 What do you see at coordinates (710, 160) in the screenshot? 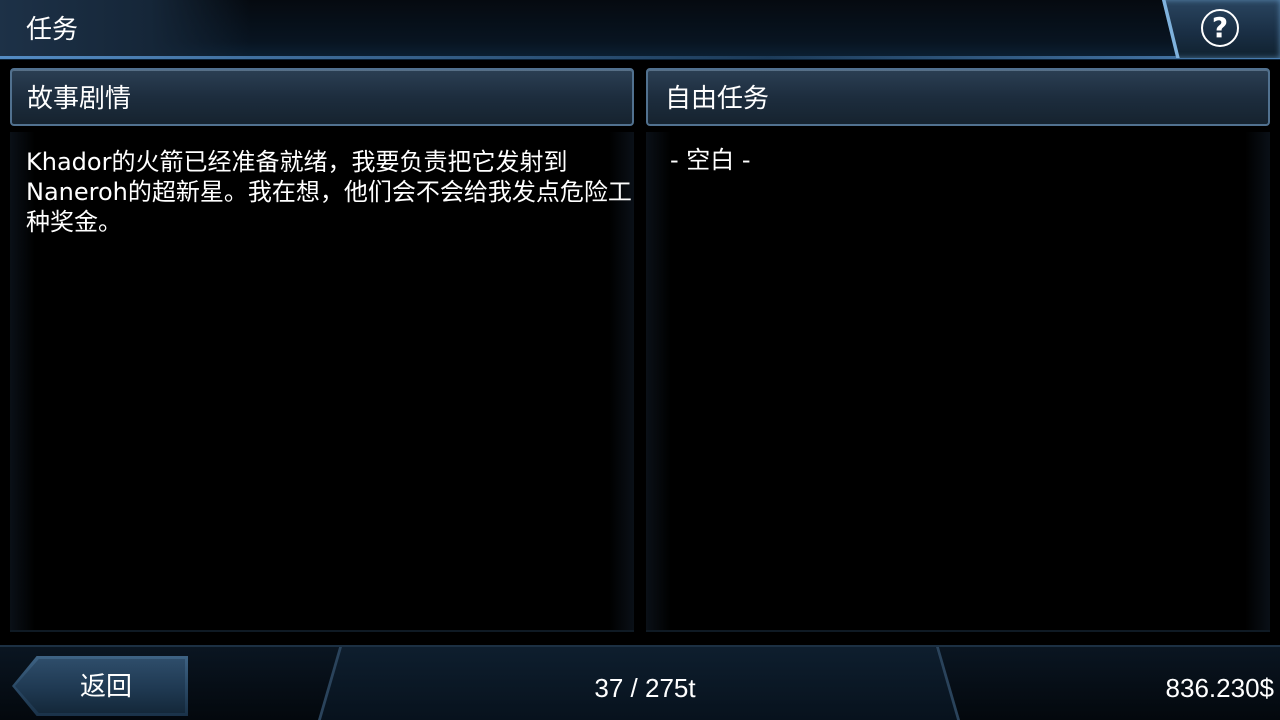
I see `free-missions-empty-text: - 空白 -` at bounding box center [710, 160].